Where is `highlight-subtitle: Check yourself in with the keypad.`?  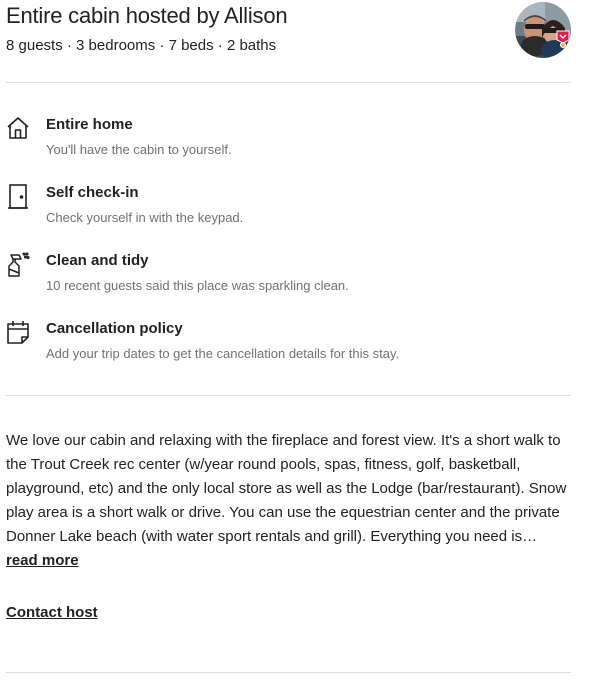 highlight-subtitle: Check yourself in with the keypad. is located at coordinates (145, 217).